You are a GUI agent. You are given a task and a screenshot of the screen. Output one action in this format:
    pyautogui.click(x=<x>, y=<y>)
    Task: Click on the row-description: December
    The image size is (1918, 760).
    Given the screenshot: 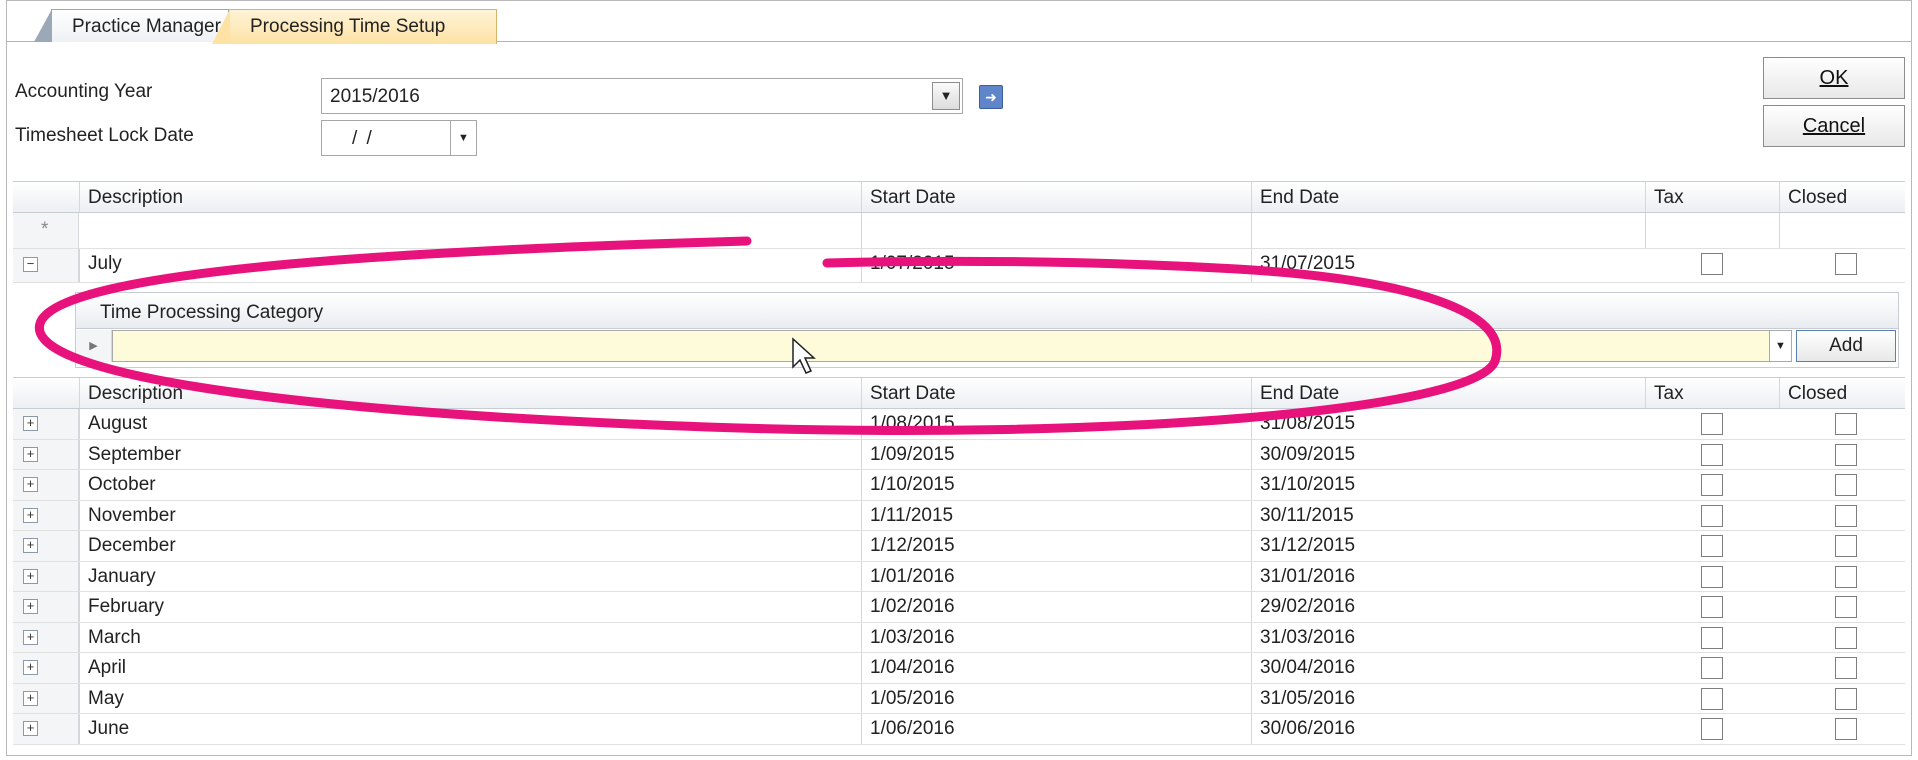 What is the action you would take?
    pyautogui.click(x=127, y=546)
    